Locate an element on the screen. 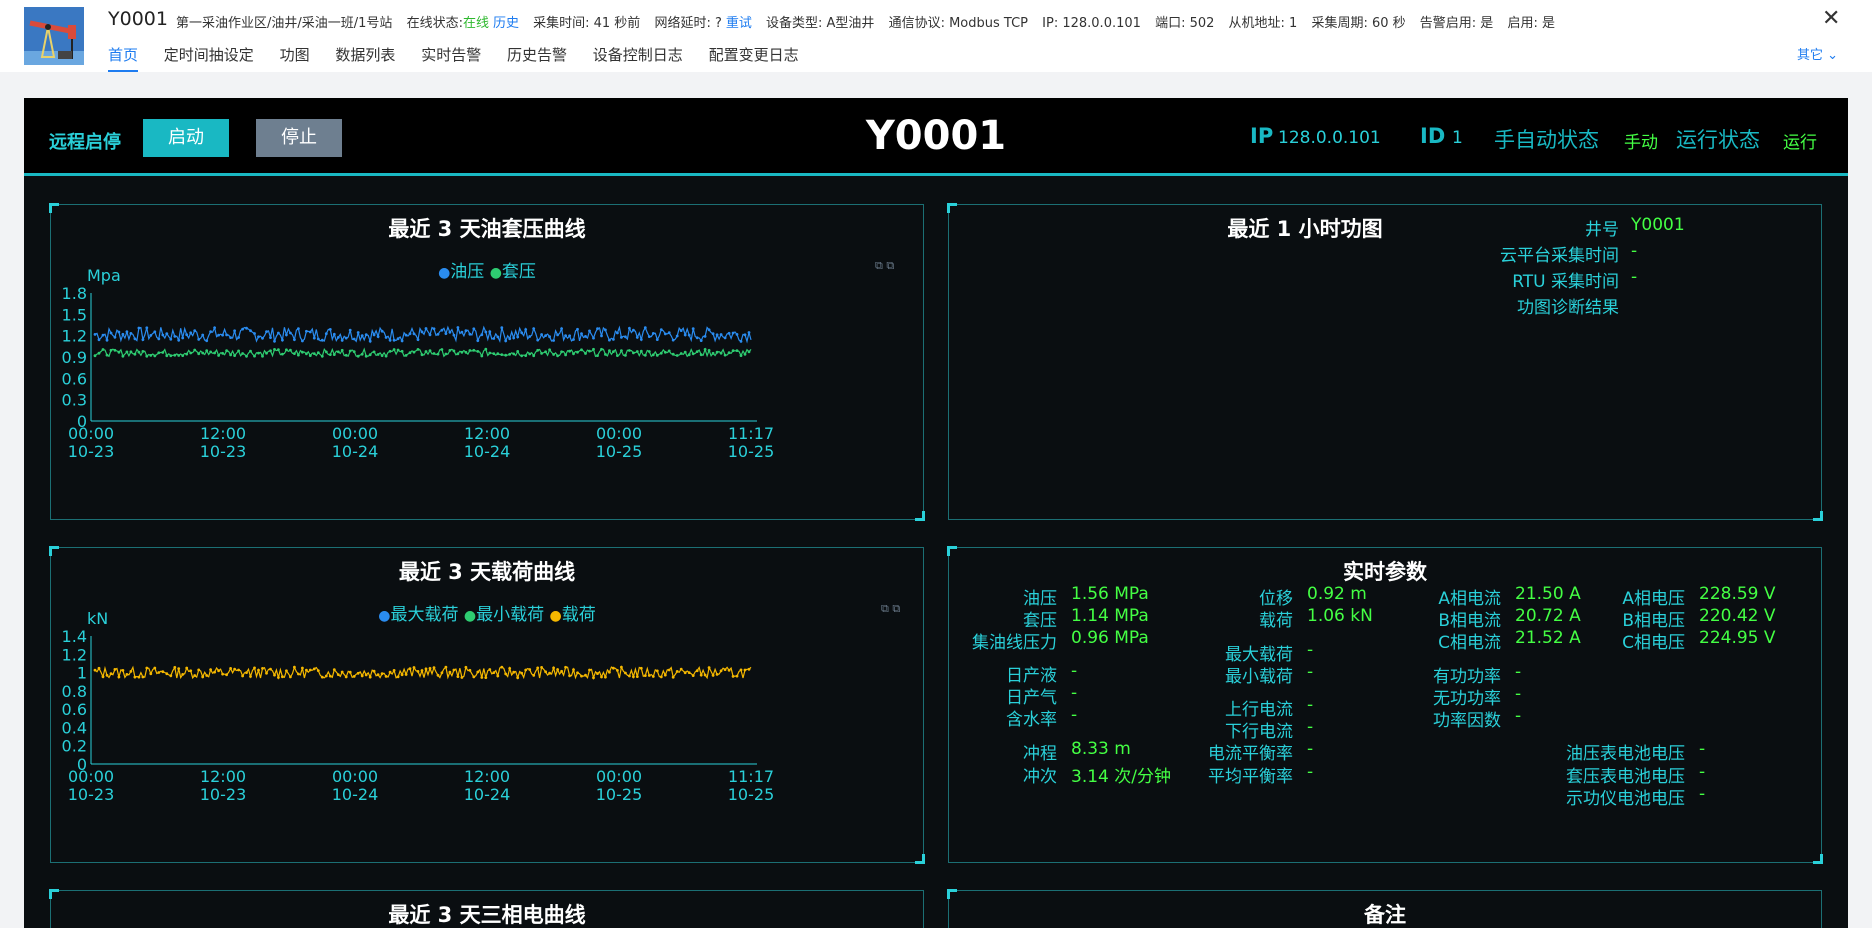 The width and height of the screenshot is (1872, 928). online-status: 在线状态:在线 历史 is located at coordinates (462, 23).